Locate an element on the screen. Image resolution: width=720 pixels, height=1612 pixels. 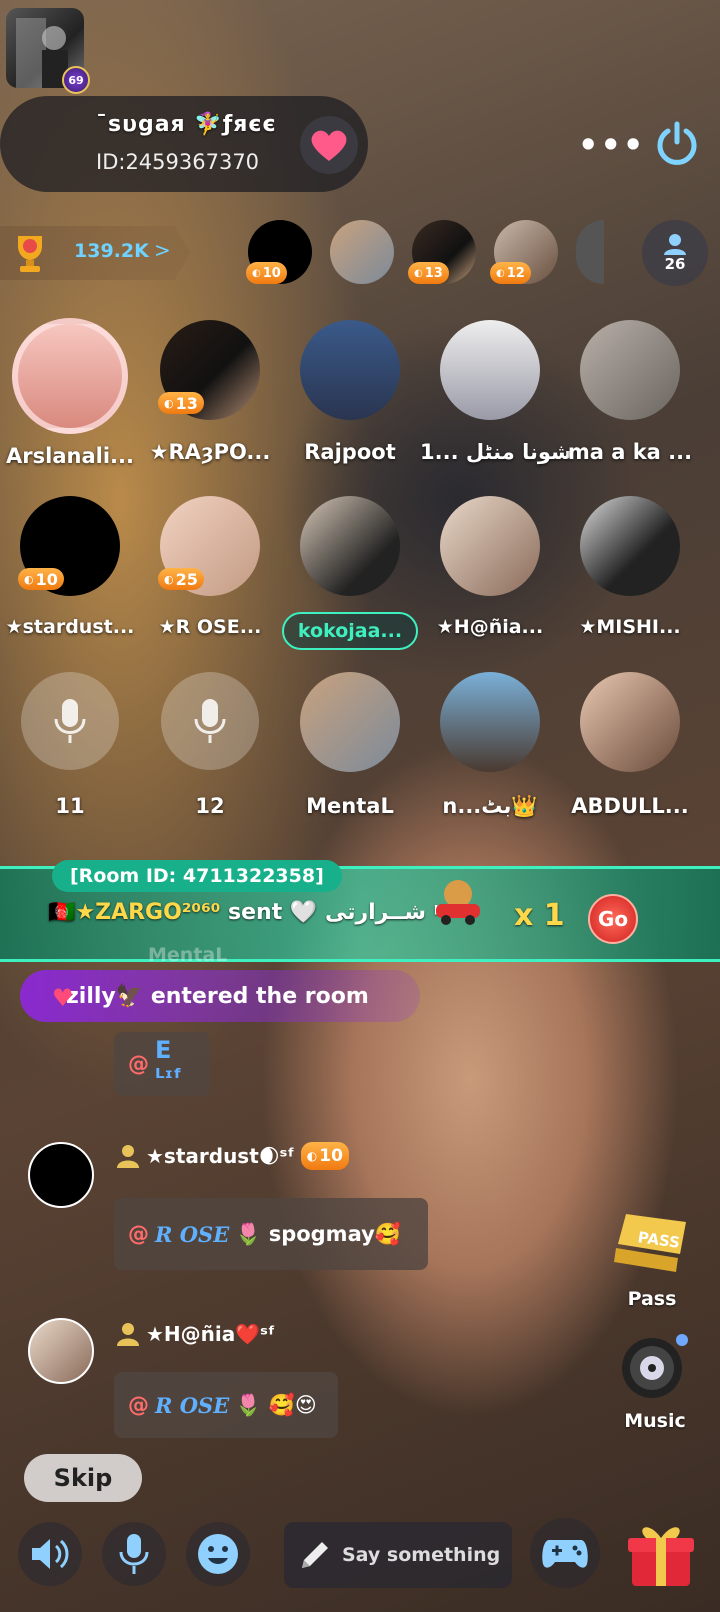
chat-input: Say something is located at coordinates (398, 1555).